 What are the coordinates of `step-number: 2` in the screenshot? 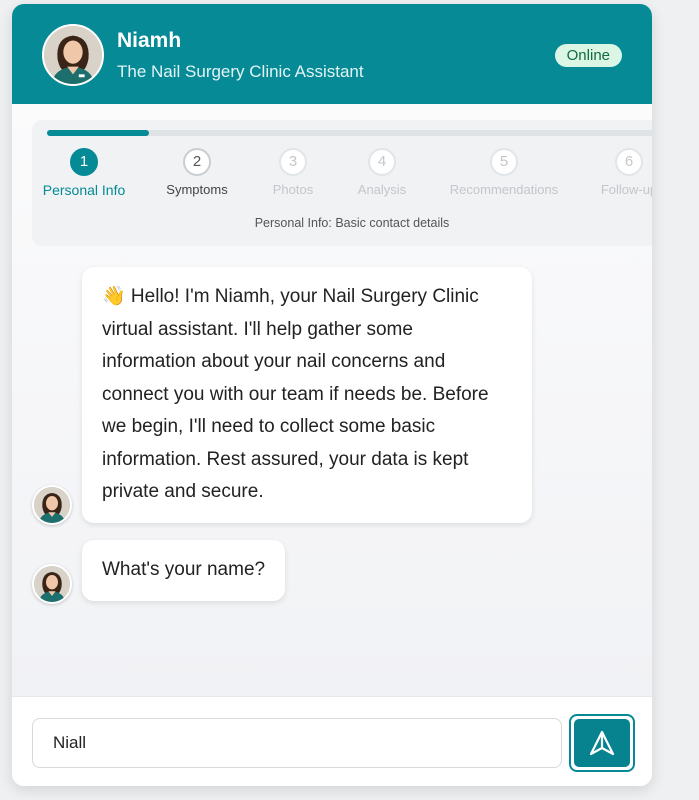 It's located at (197, 162).